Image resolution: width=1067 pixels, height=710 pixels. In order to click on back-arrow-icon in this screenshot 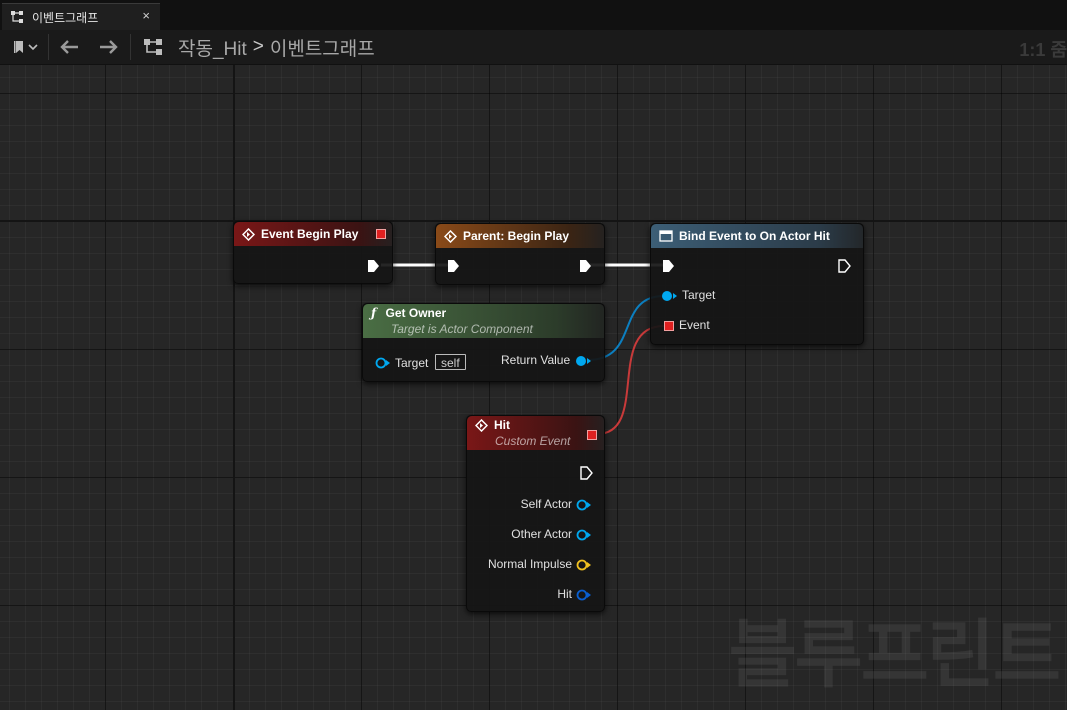, I will do `click(69, 47)`.